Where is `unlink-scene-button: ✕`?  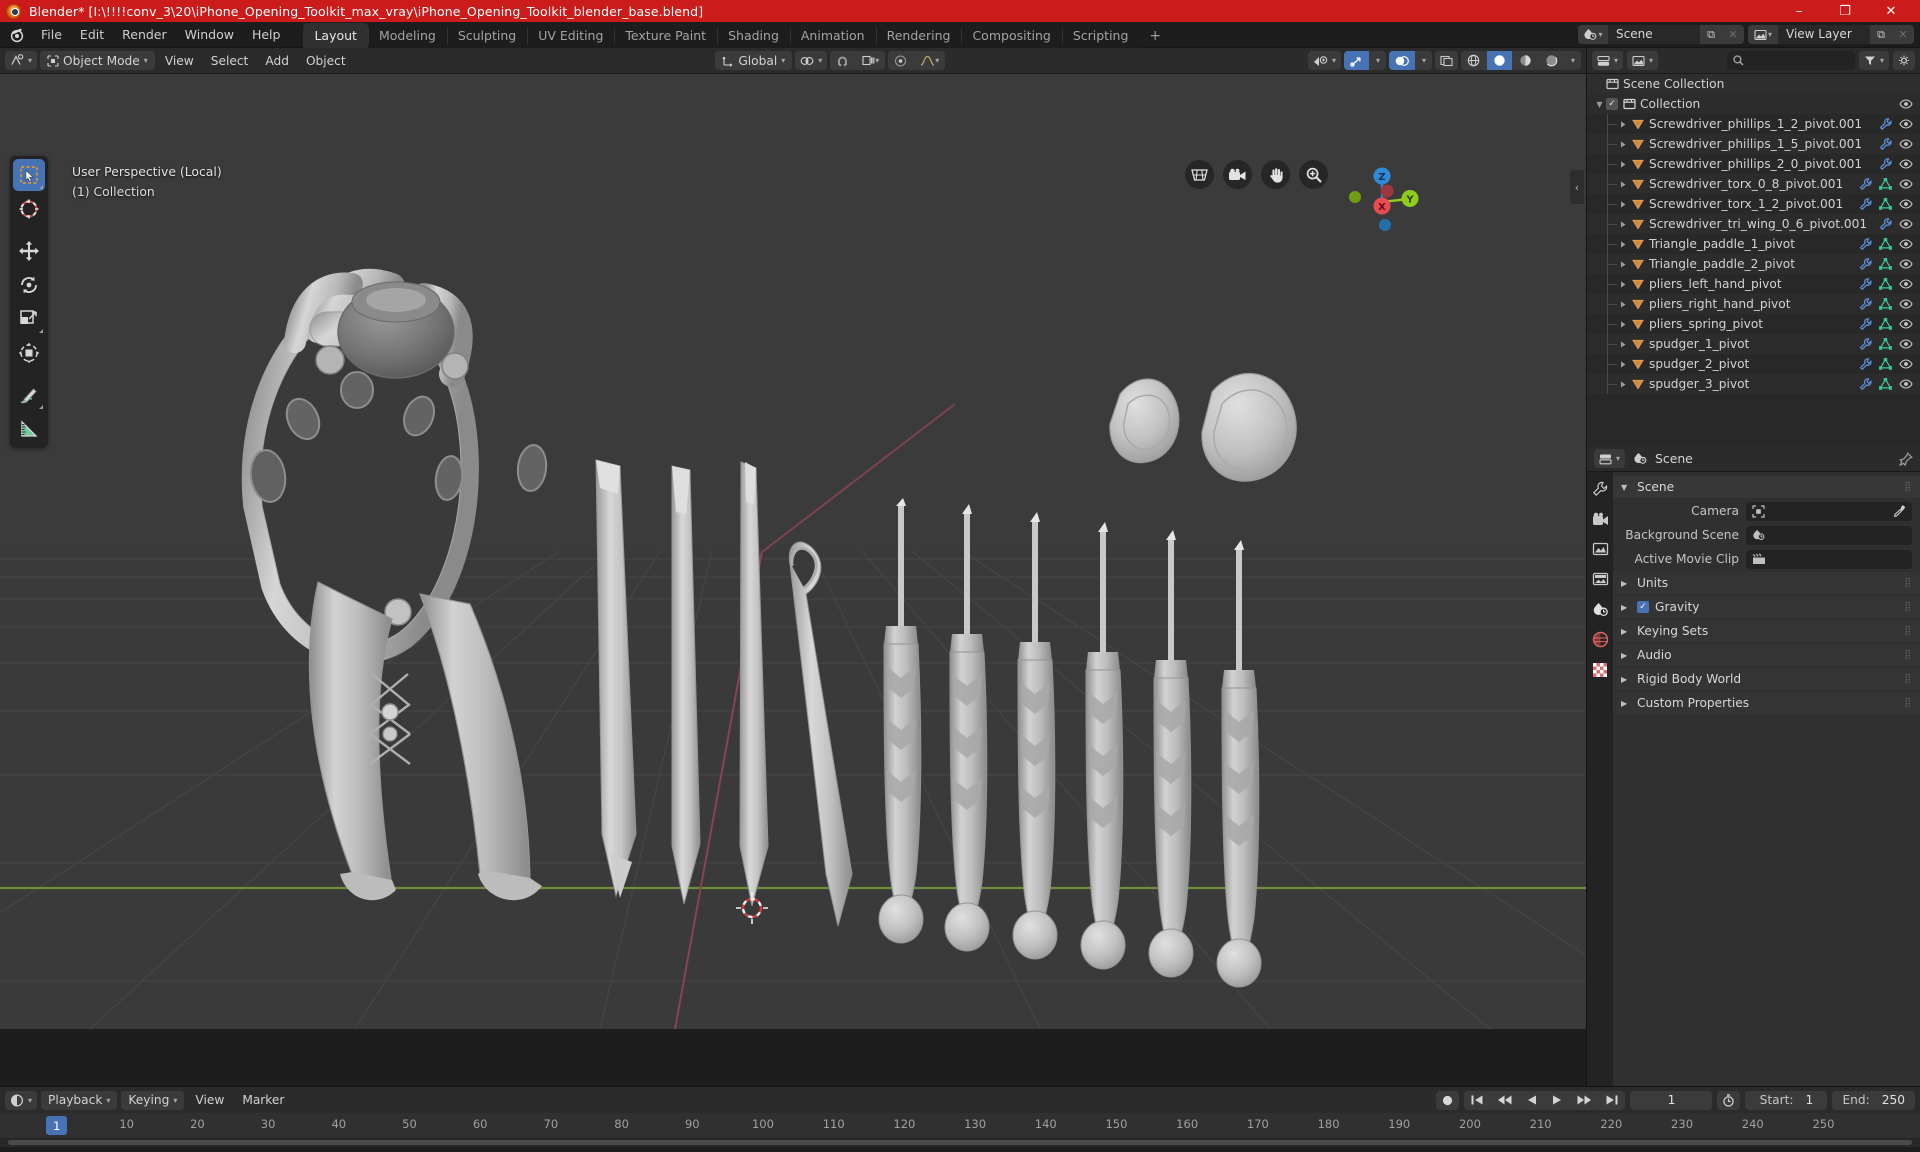 unlink-scene-button: ✕ is located at coordinates (1733, 34).